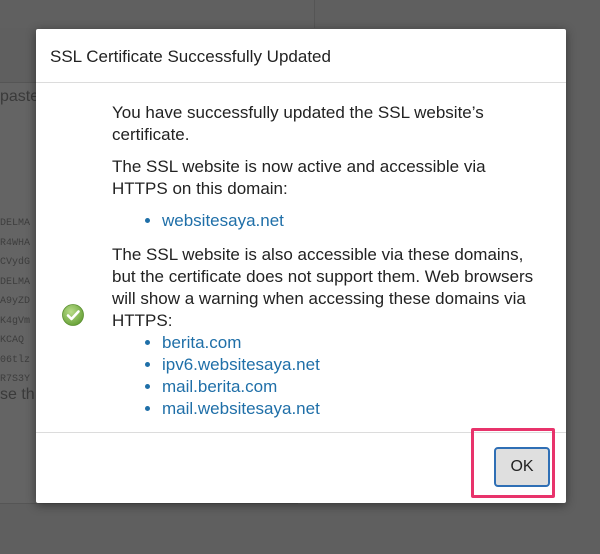  Describe the element at coordinates (20, 96) in the screenshot. I see `background-paste-text: paste` at that location.